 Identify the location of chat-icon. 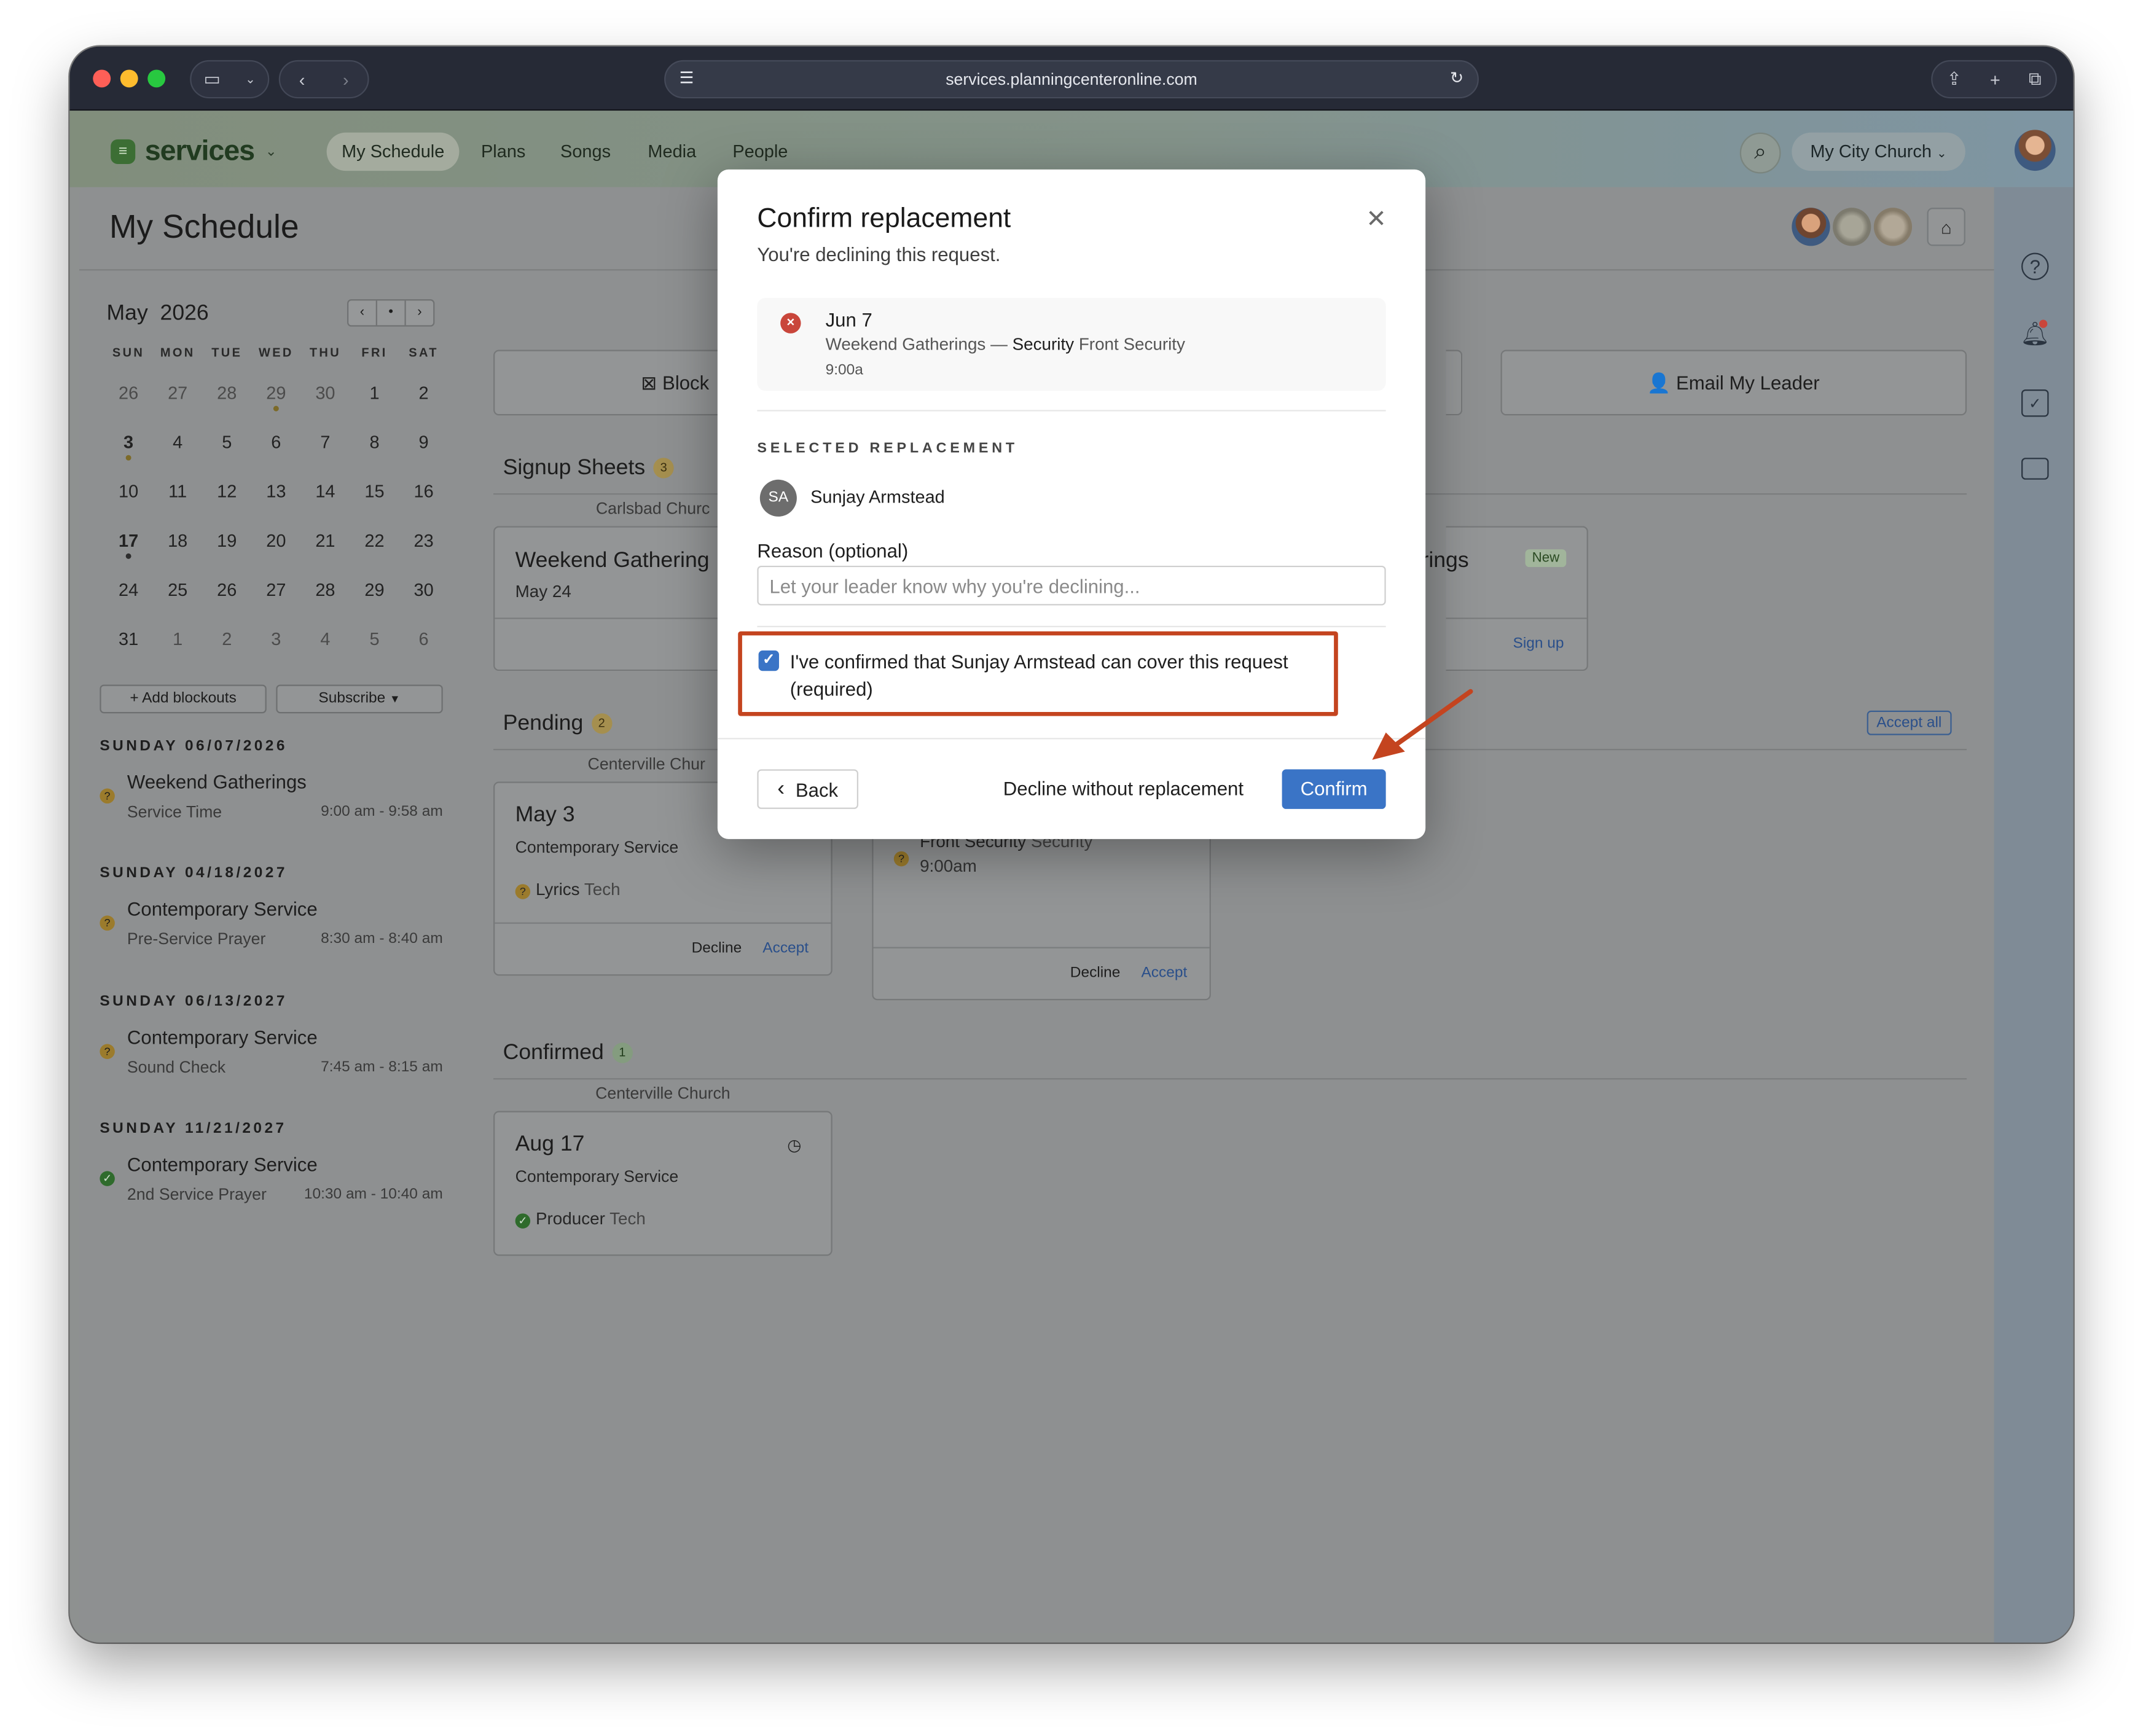
(2035, 469).